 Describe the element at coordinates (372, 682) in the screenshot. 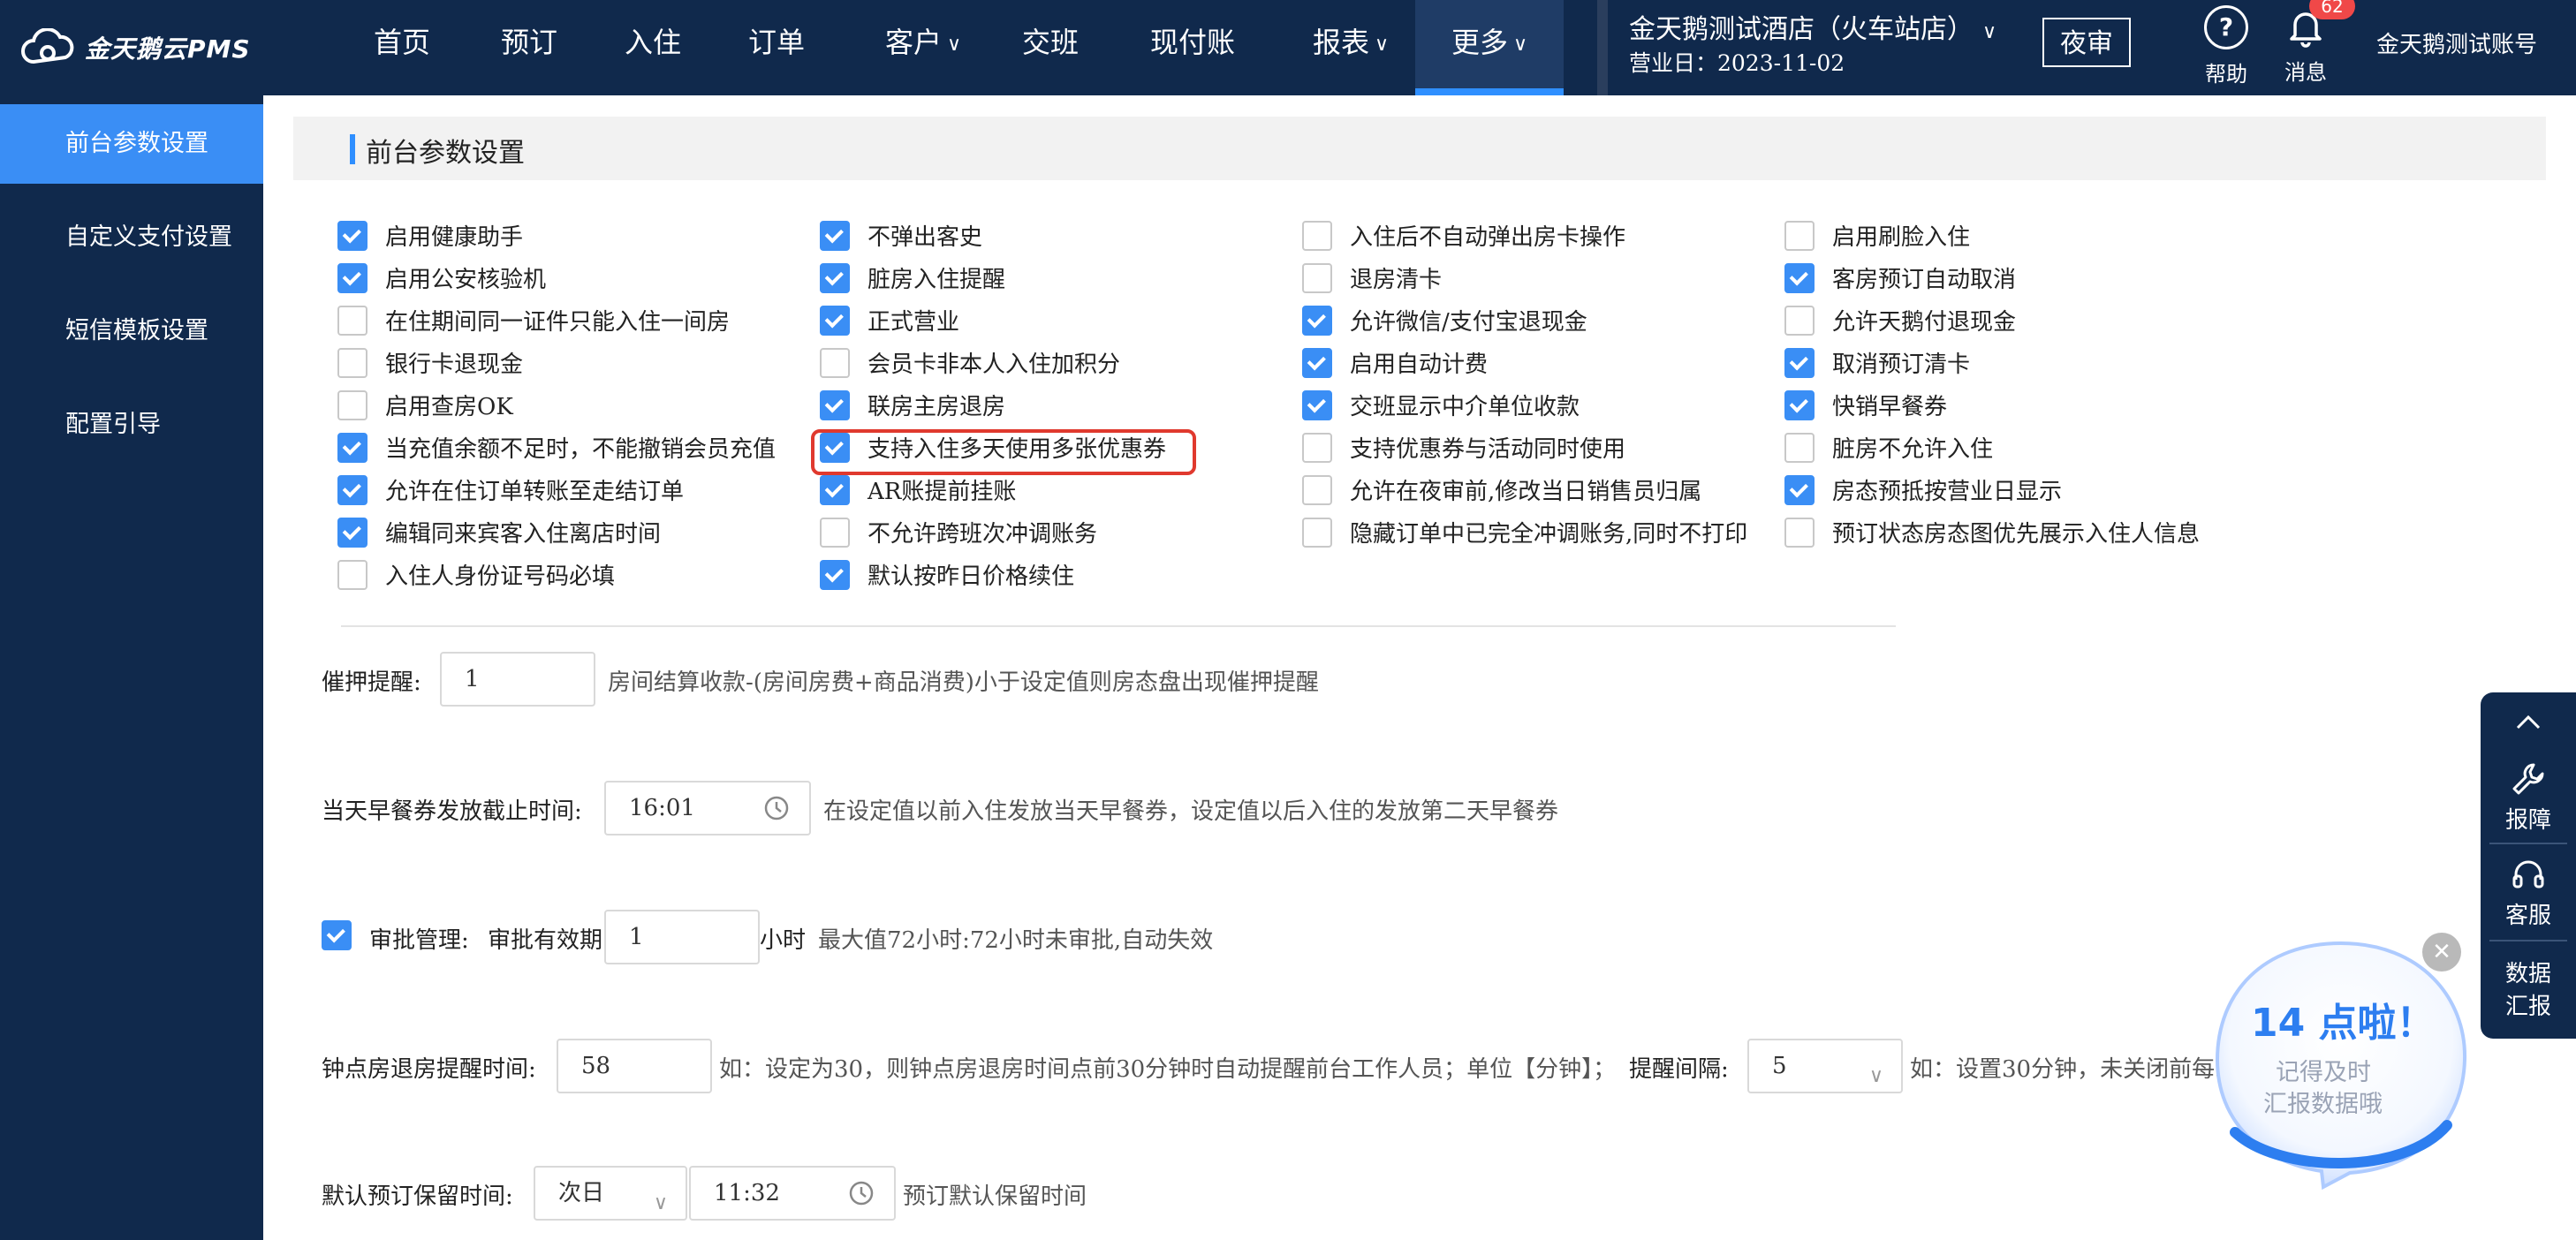

I see `deposit-reminder-label: 催押提醒:` at that location.